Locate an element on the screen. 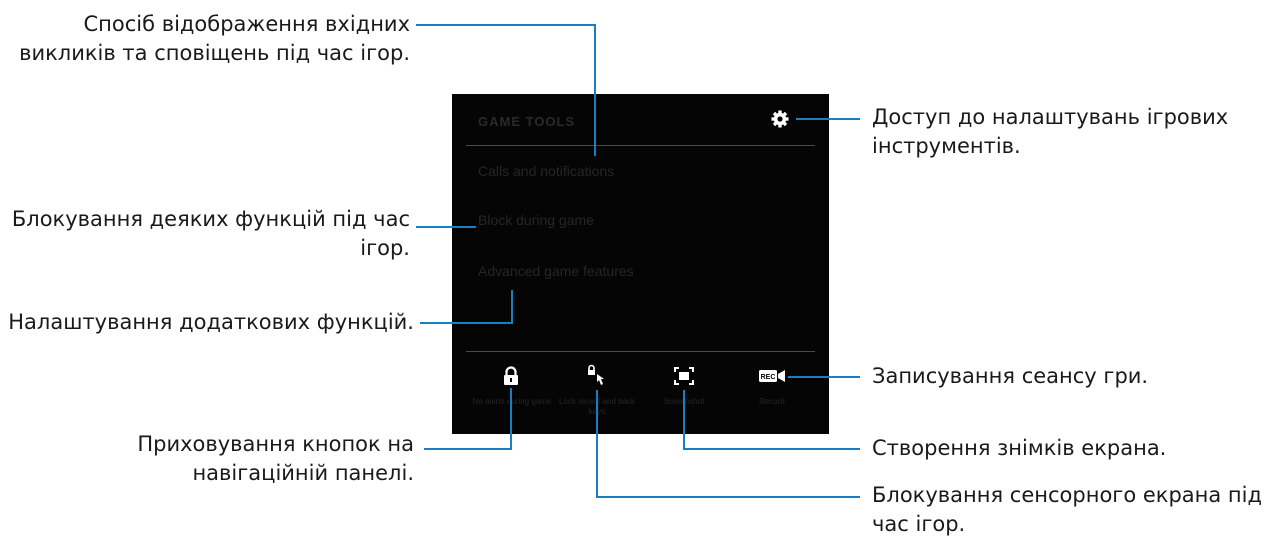 The height and width of the screenshot is (539, 1280). callout-block-line1: Блокування деяких функцій під час is located at coordinates (210, 219).